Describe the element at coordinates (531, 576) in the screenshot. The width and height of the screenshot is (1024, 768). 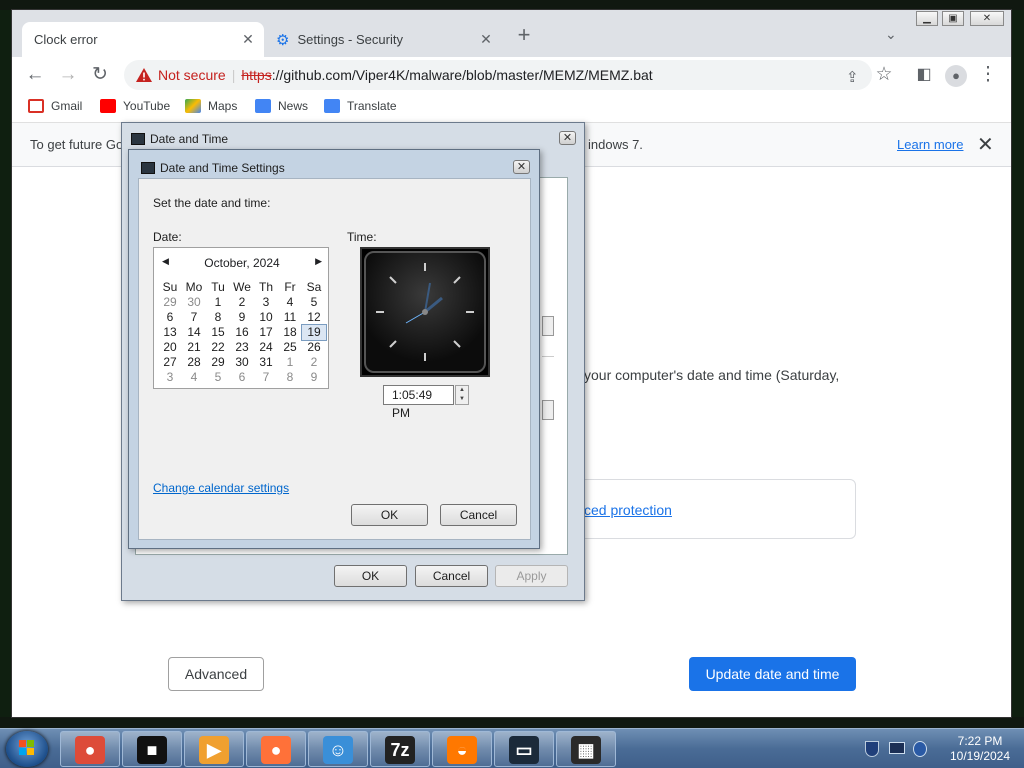
I see `apply-button: Apply` at that location.